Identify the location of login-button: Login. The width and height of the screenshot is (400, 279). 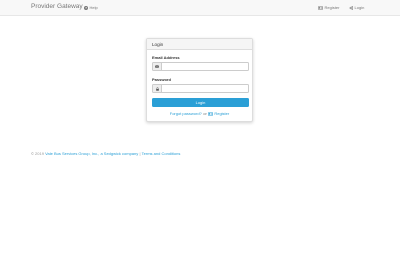
(200, 102).